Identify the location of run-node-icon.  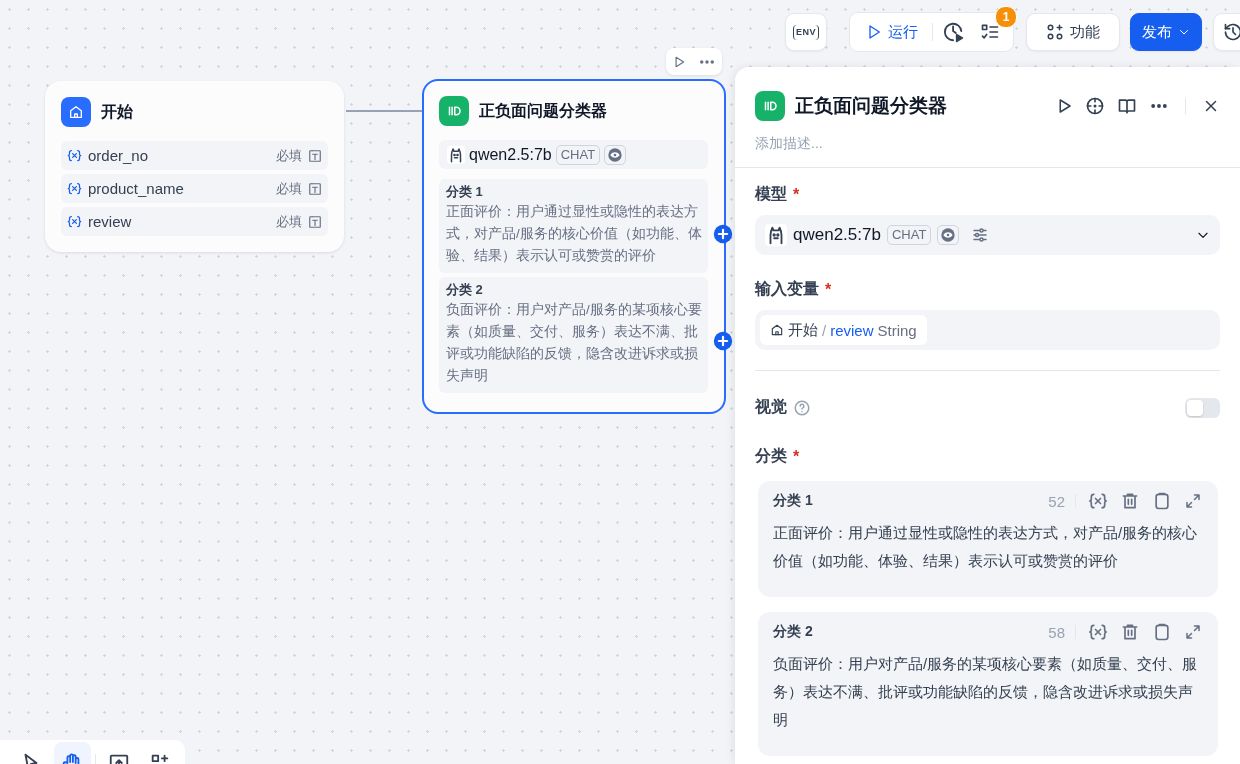
(679, 61).